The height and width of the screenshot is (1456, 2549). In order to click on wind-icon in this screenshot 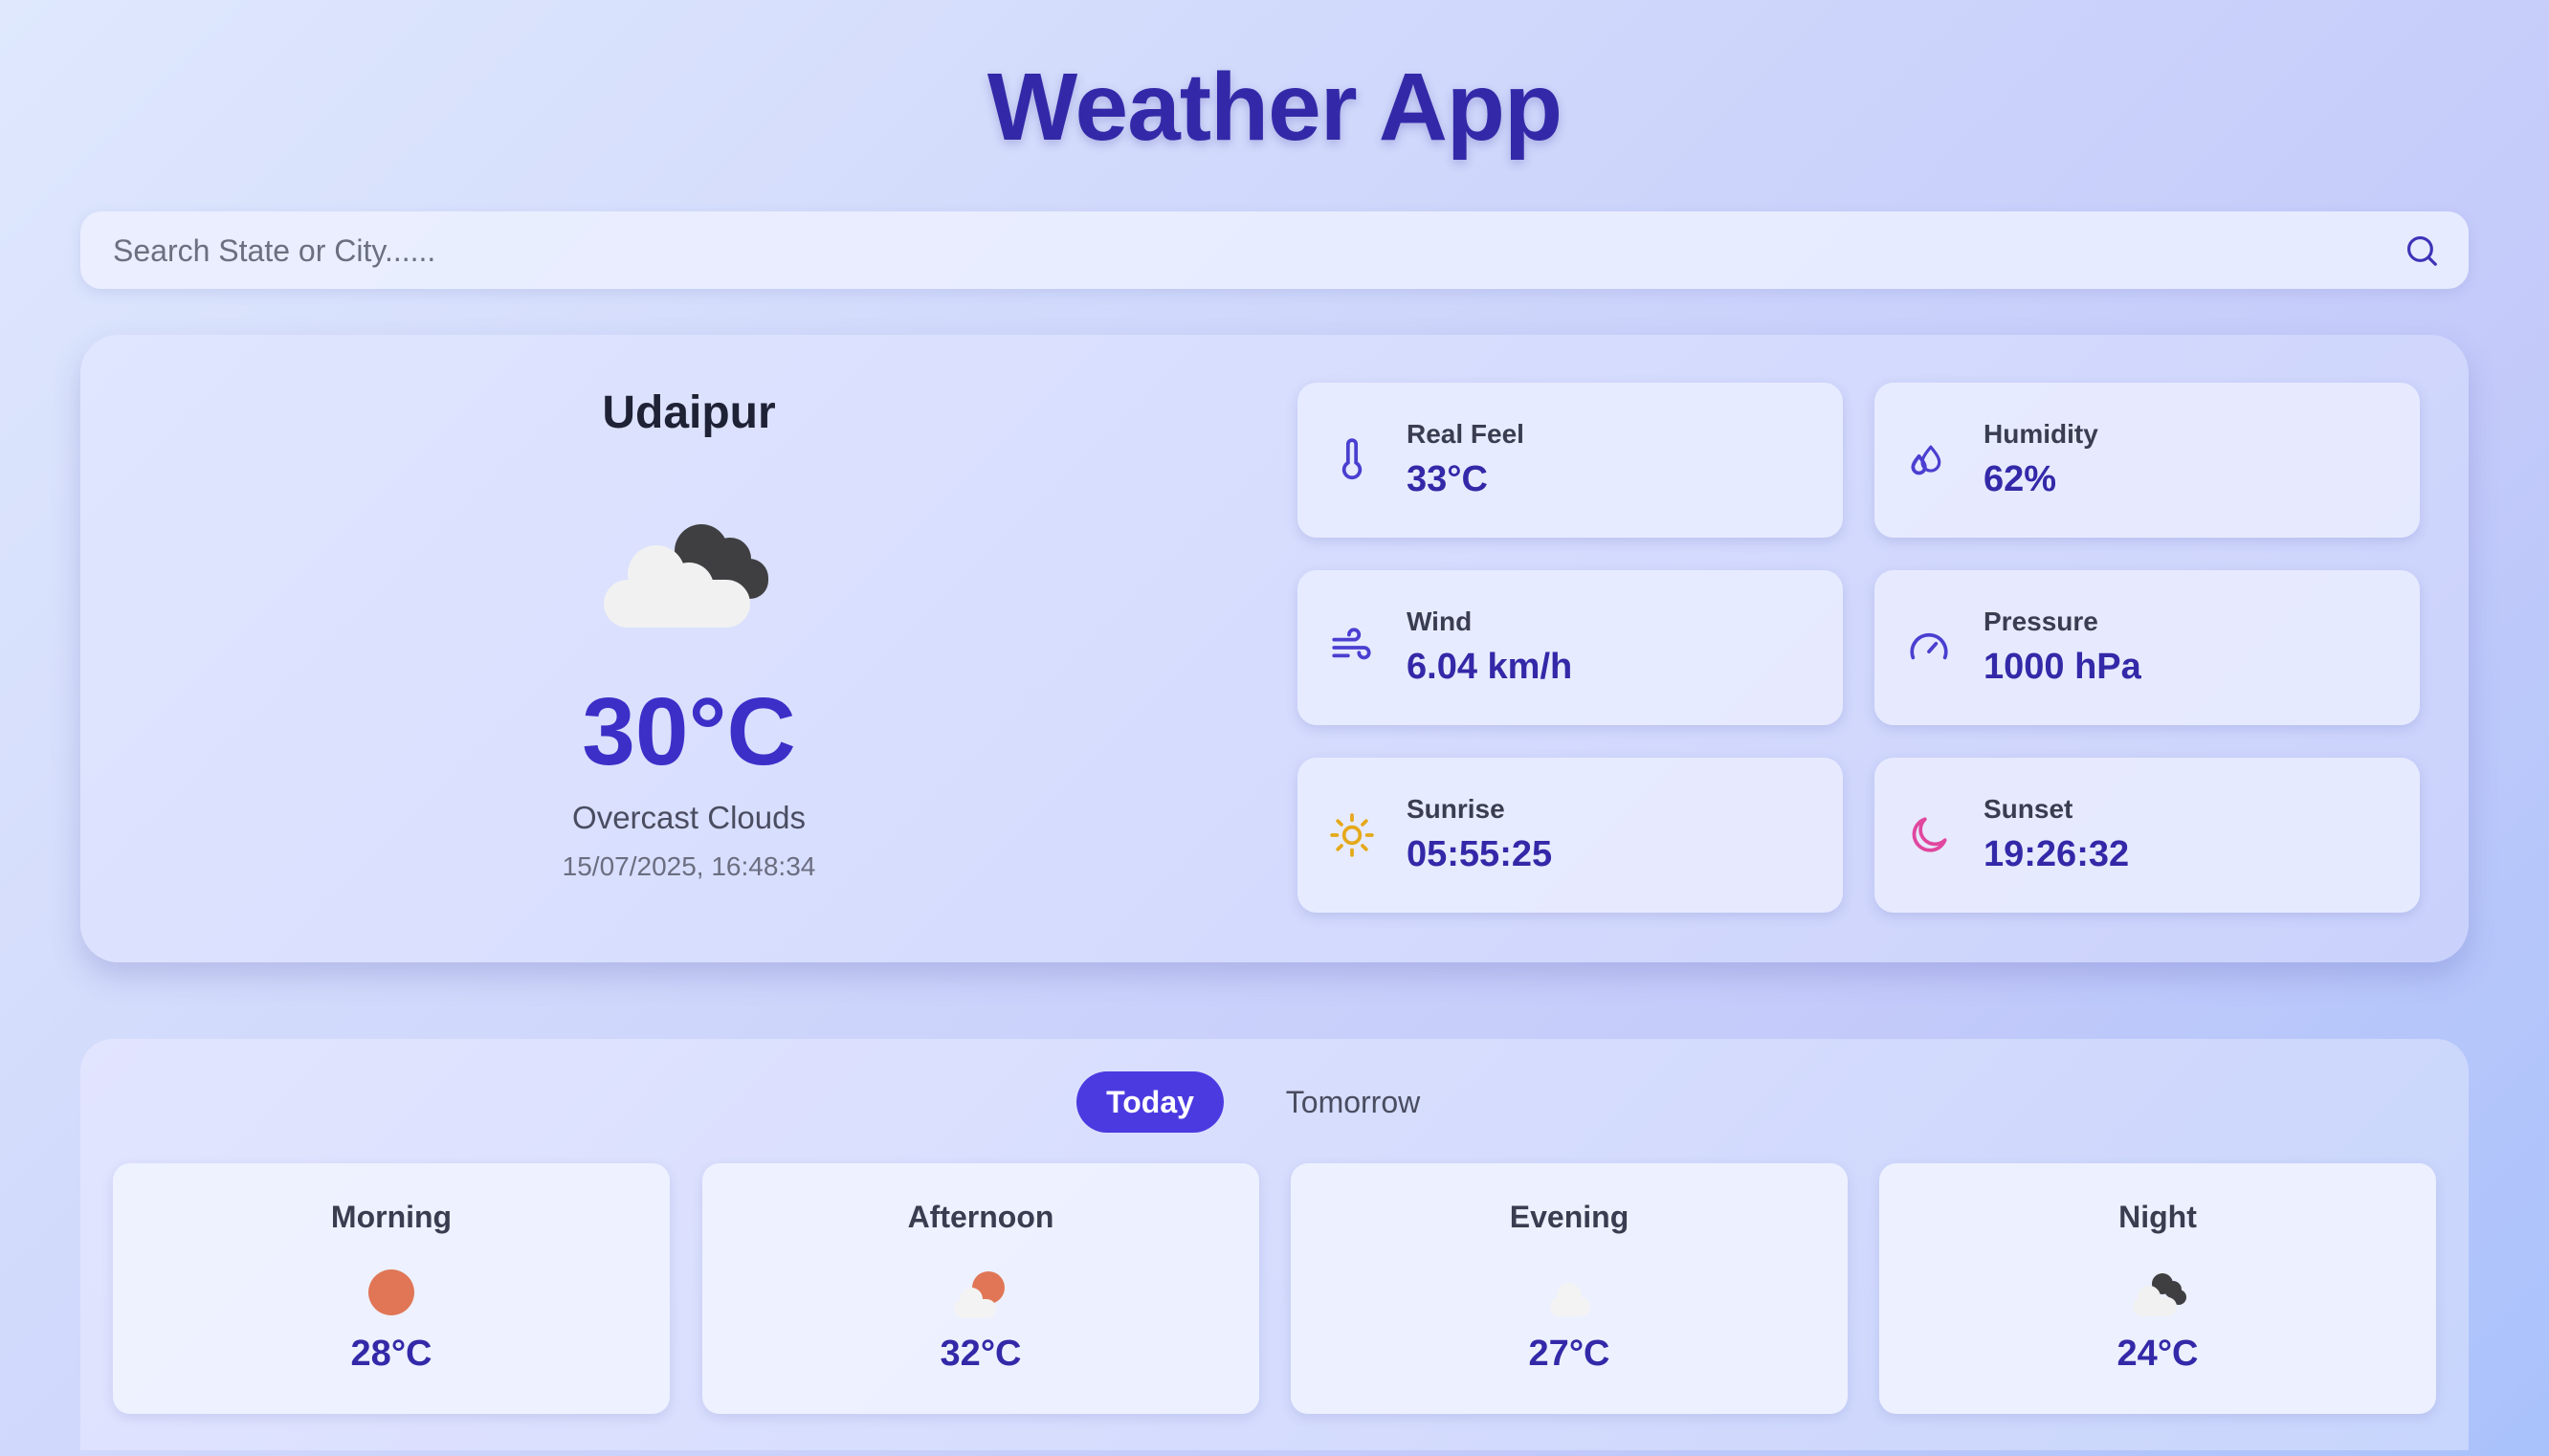, I will do `click(1351, 644)`.